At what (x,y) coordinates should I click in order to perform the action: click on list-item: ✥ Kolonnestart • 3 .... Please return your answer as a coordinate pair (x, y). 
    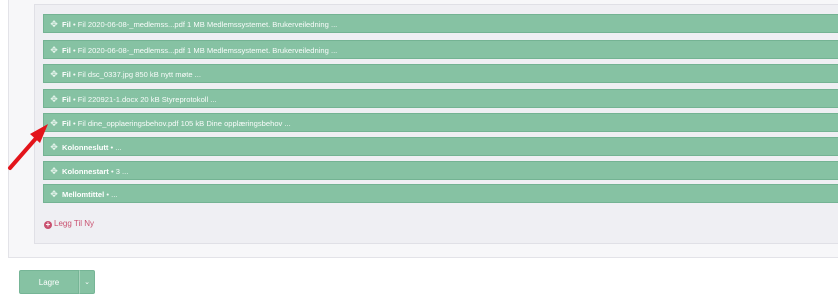
    Looking at the image, I should click on (440, 170).